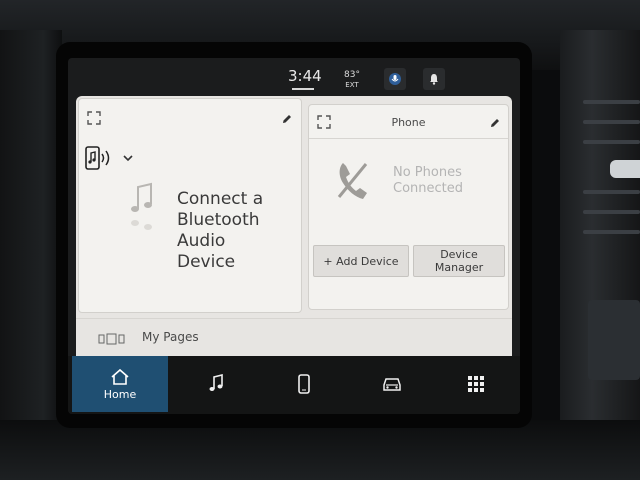 Image resolution: width=640 pixels, height=480 pixels. I want to click on bluetooth-connect-message: Connect a Bluetooth Audio Device, so click(220, 230).